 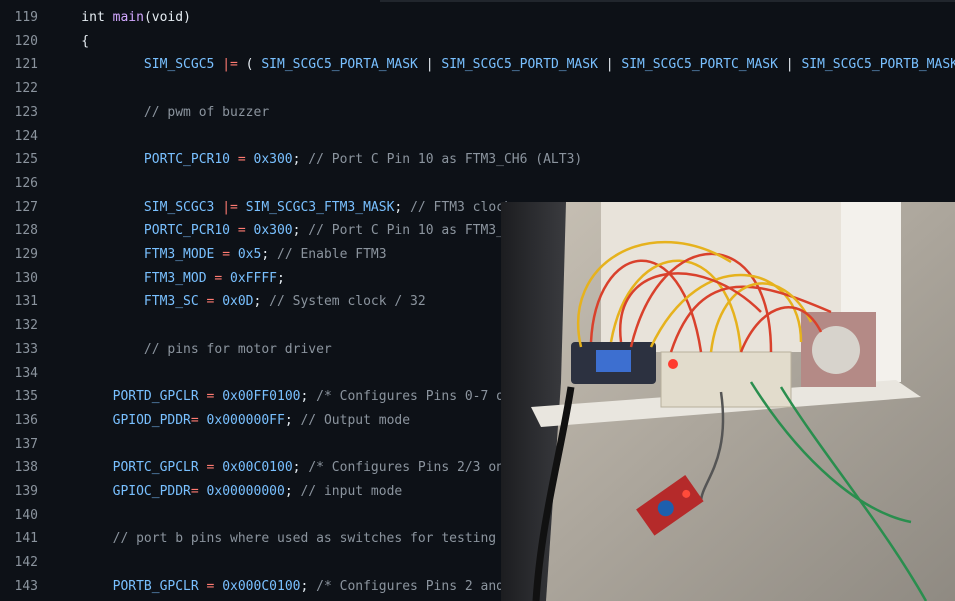 I want to click on code-token: // pwm of buzzer, so click(x=160, y=112).